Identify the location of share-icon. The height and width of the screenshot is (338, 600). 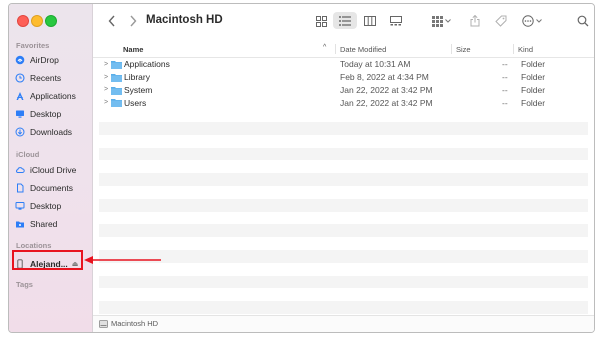
(475, 21).